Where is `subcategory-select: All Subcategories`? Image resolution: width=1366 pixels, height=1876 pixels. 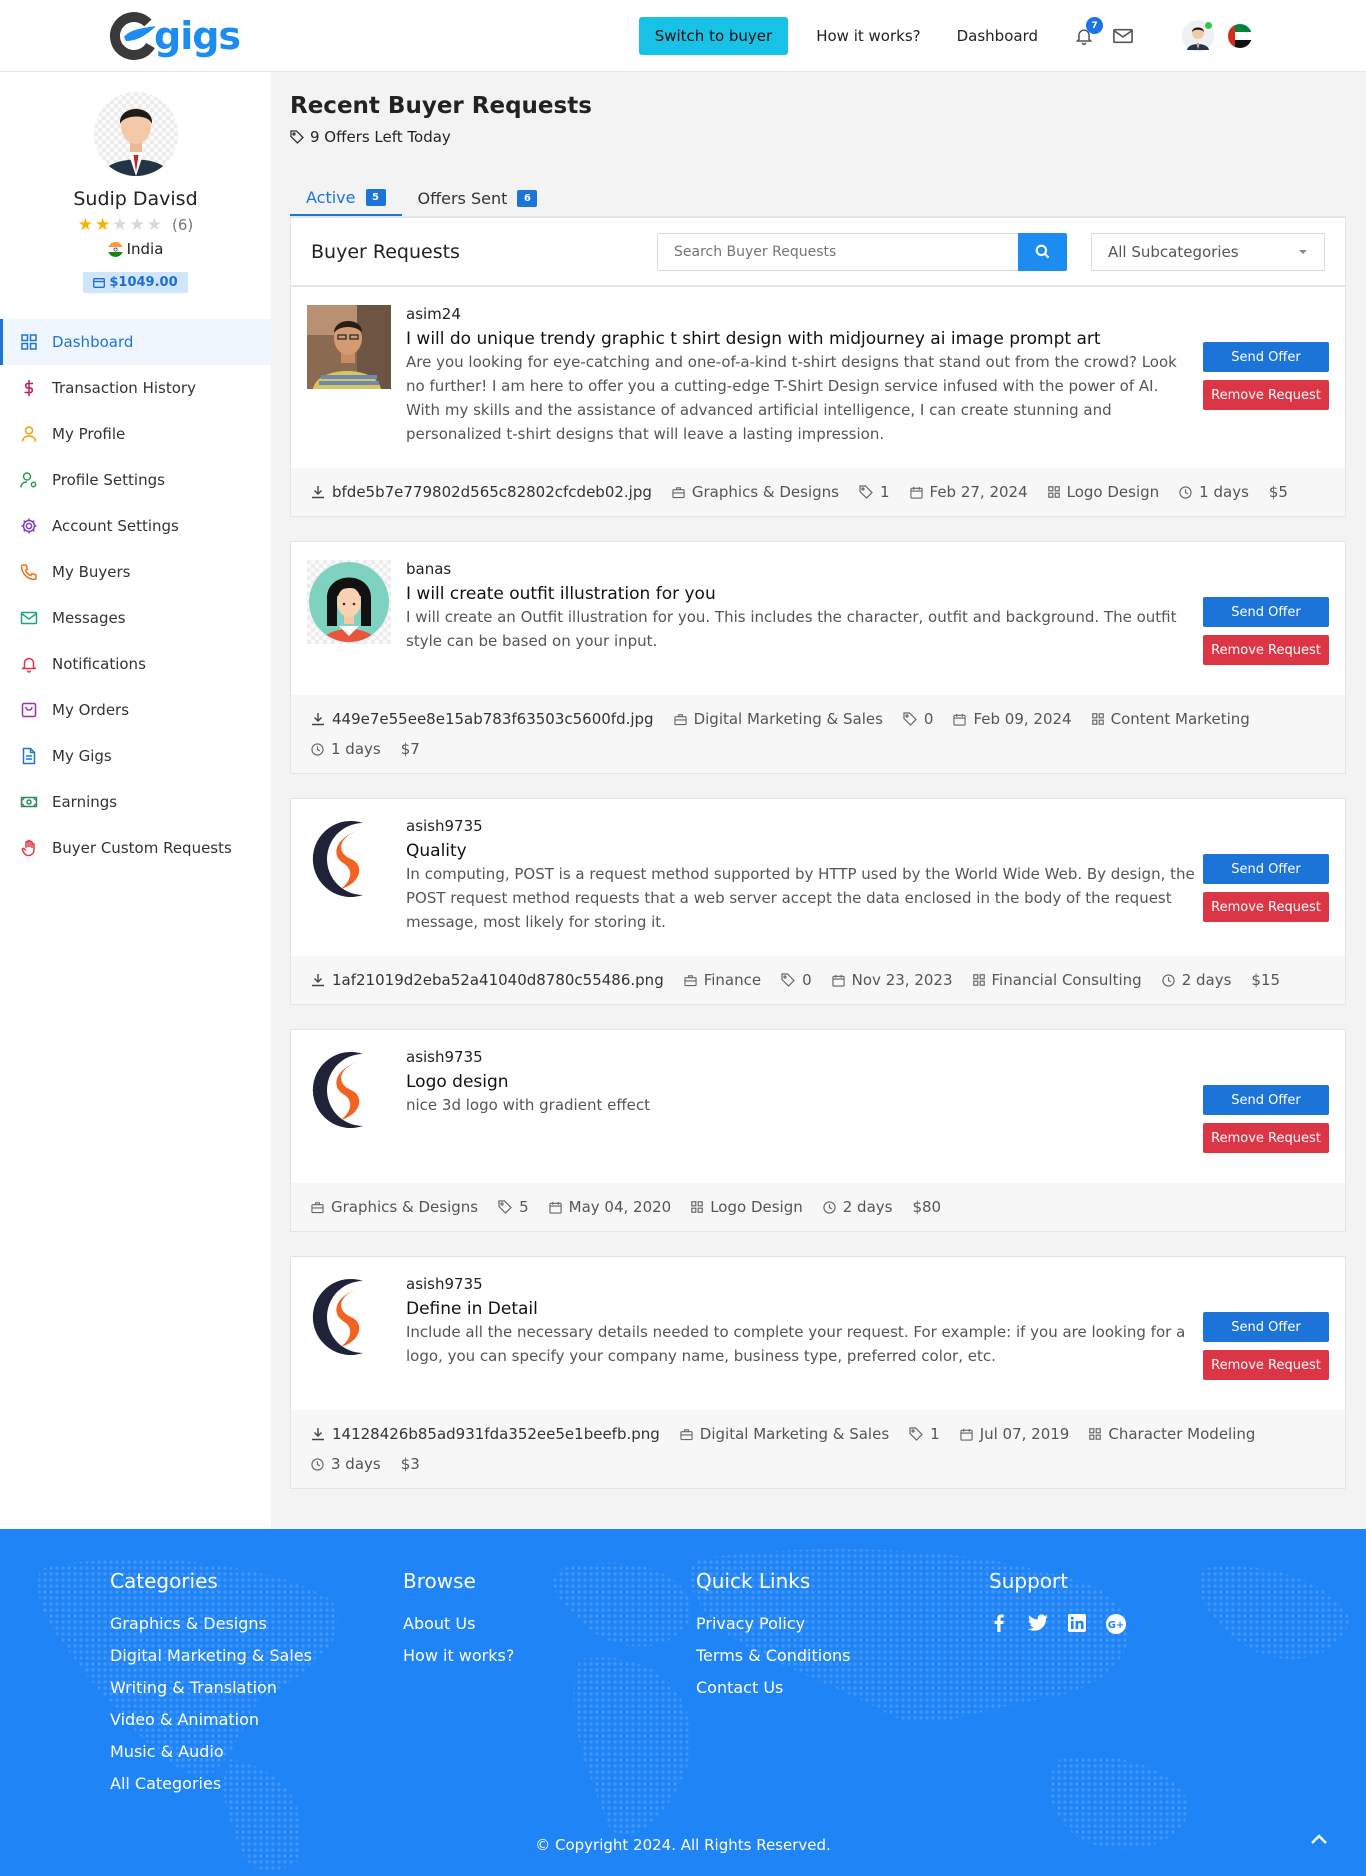 subcategory-select: All Subcategories is located at coordinates (1208, 251).